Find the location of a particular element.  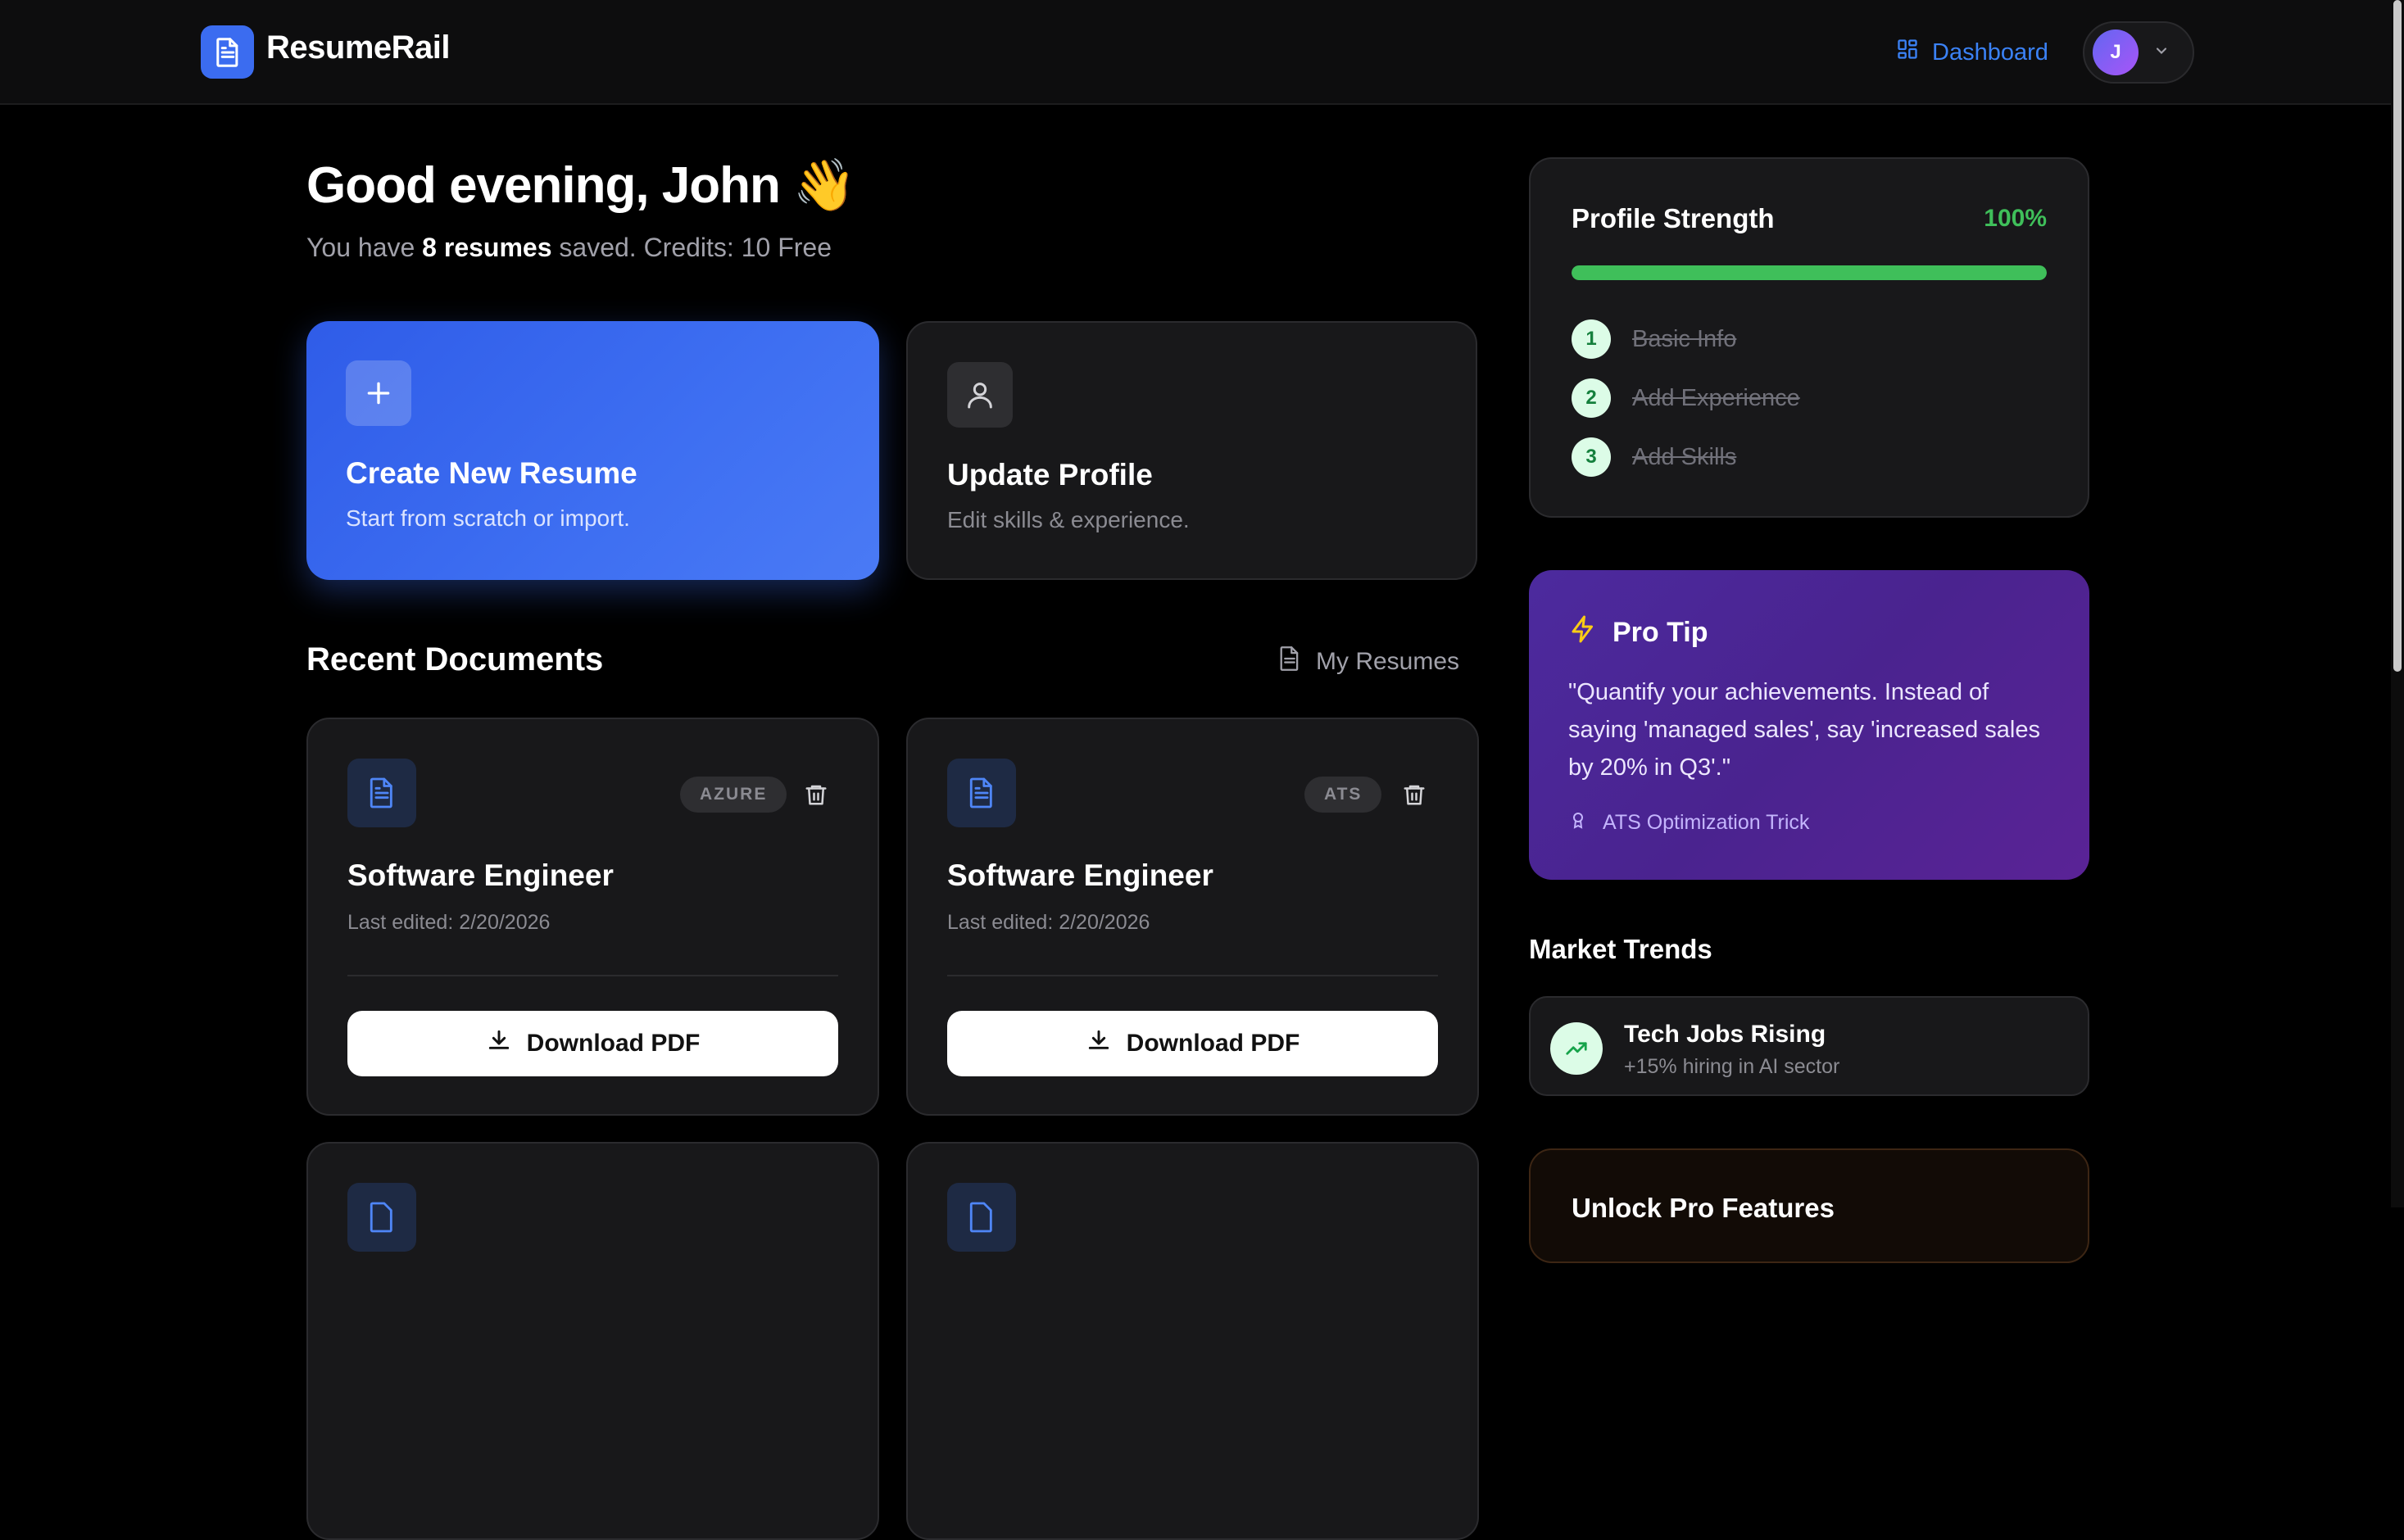

avatar: J is located at coordinates (2116, 52).